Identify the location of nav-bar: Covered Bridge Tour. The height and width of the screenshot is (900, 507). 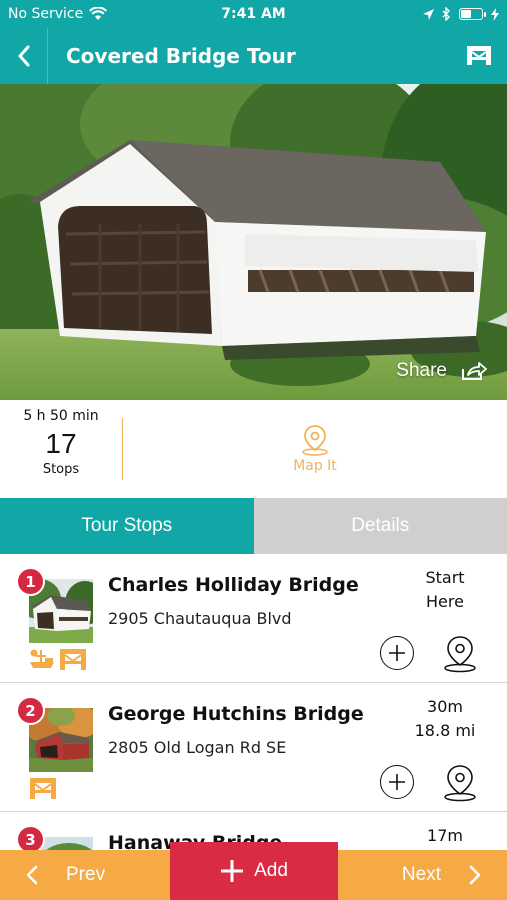
(253, 56).